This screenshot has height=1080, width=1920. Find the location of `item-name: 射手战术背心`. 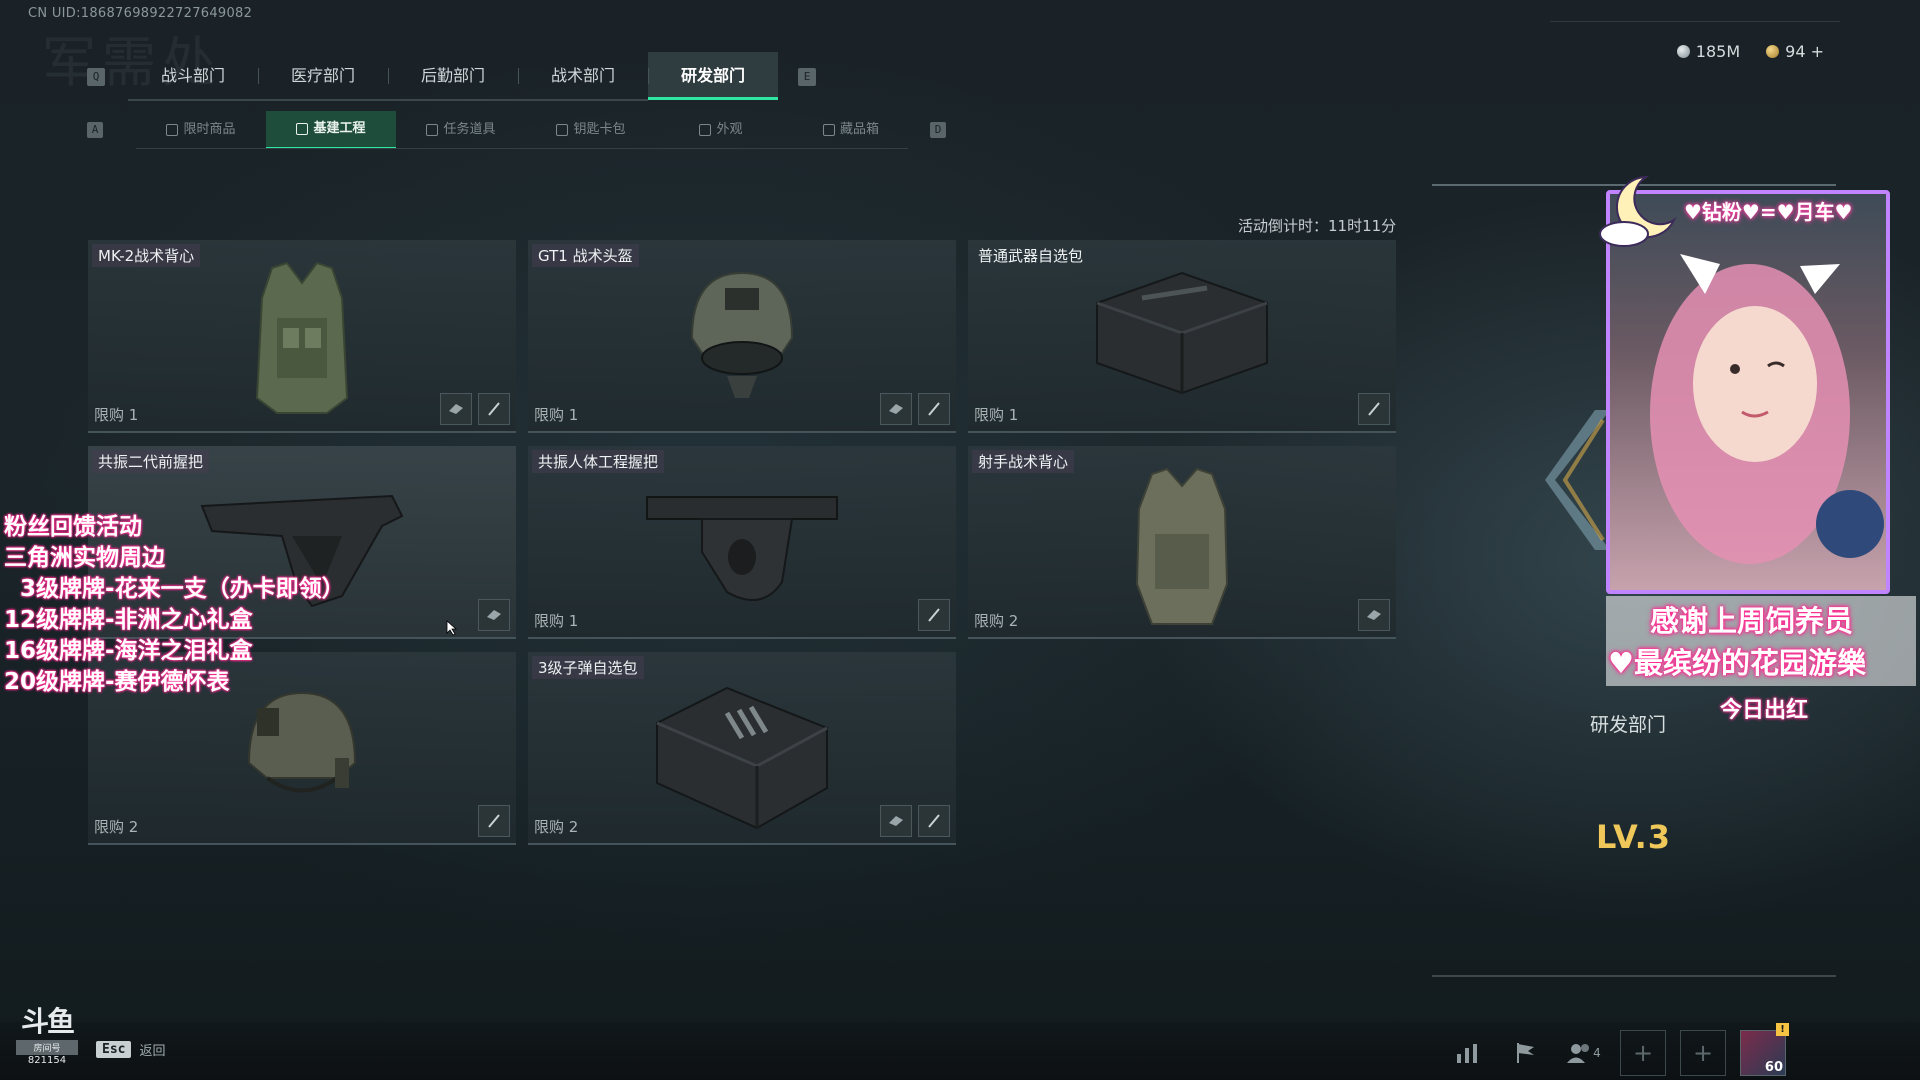

item-name: 射手战术背心 is located at coordinates (1023, 461).